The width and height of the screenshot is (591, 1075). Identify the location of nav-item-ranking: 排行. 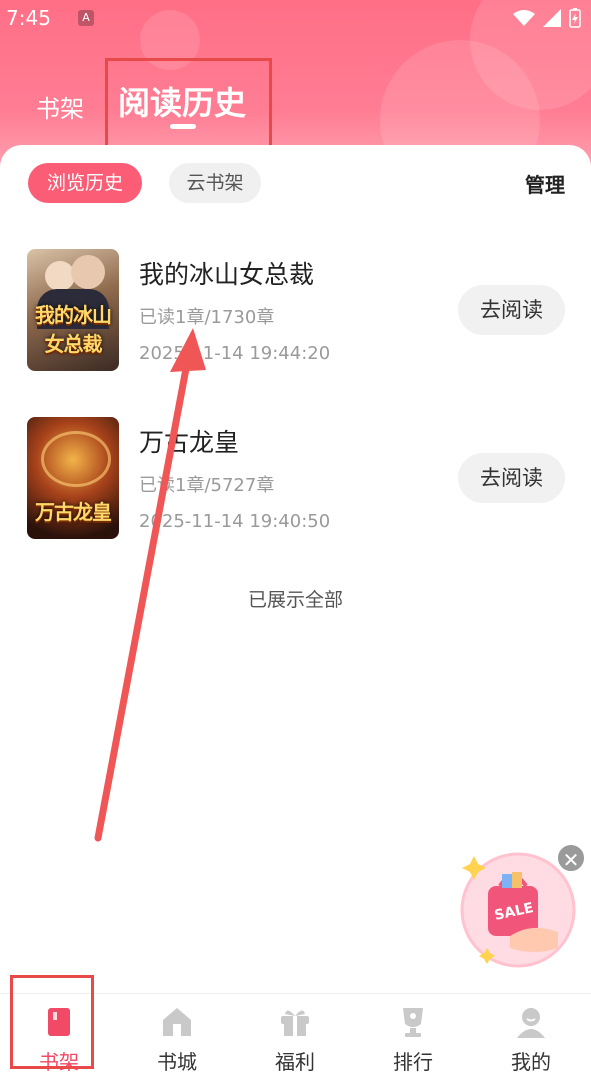
(413, 1034).